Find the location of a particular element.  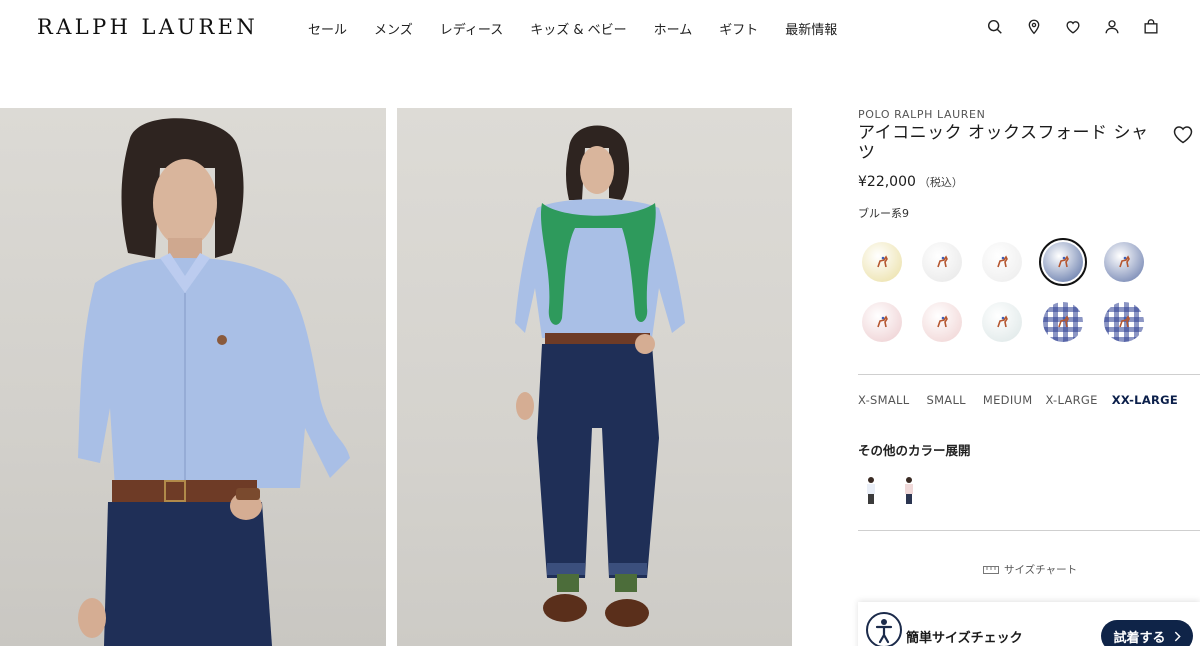

size-chart-link: サイズチャート is located at coordinates (1030, 569).